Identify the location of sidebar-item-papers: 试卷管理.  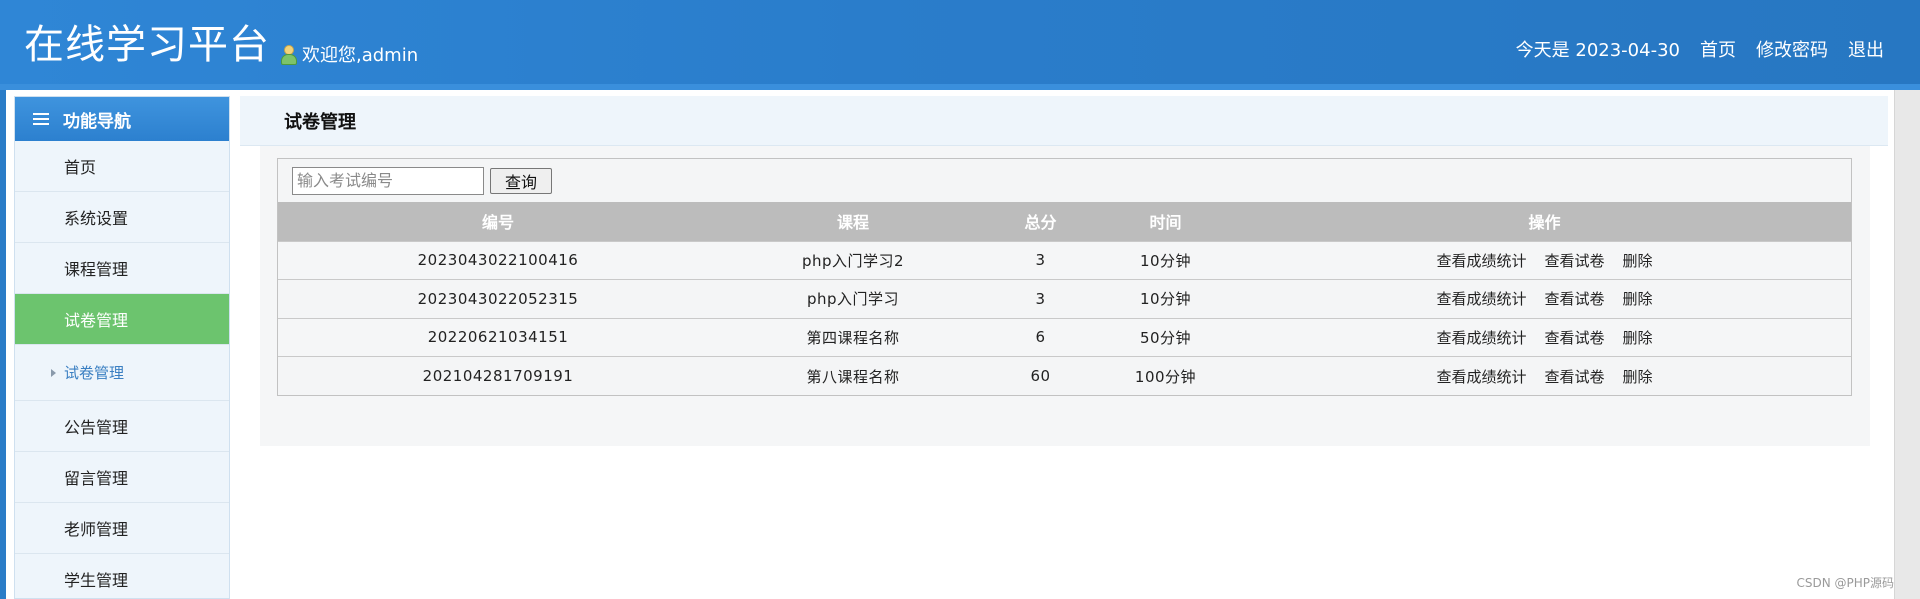
(122, 319).